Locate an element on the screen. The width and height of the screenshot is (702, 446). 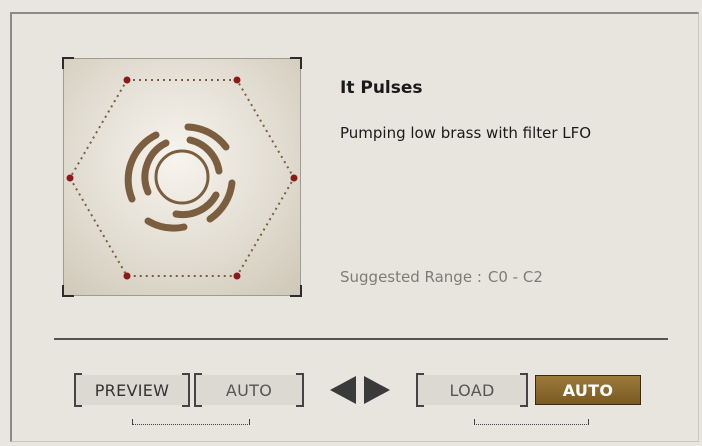
preview-button: PREVIEW is located at coordinates (132, 390).